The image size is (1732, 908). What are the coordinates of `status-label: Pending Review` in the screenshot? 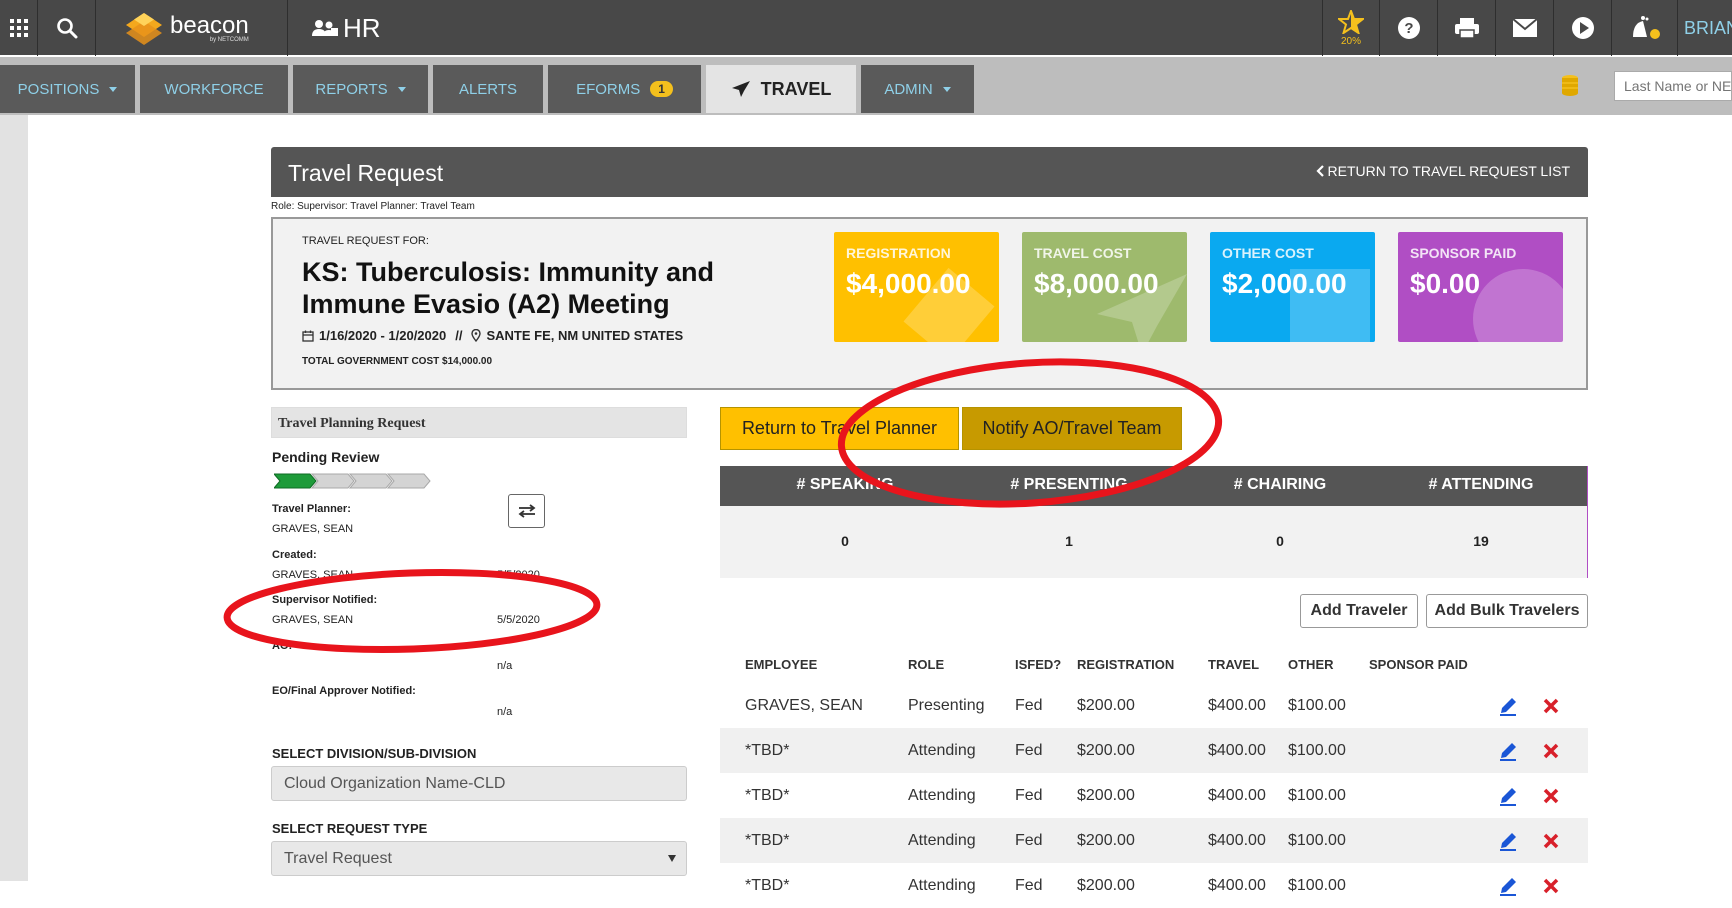 It's located at (326, 457).